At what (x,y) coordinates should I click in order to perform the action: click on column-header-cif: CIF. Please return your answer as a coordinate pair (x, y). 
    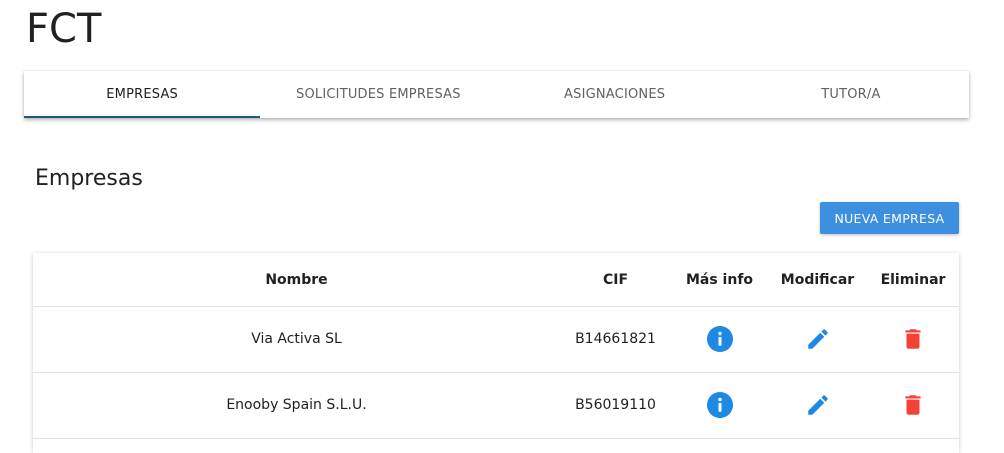
    Looking at the image, I should click on (615, 279).